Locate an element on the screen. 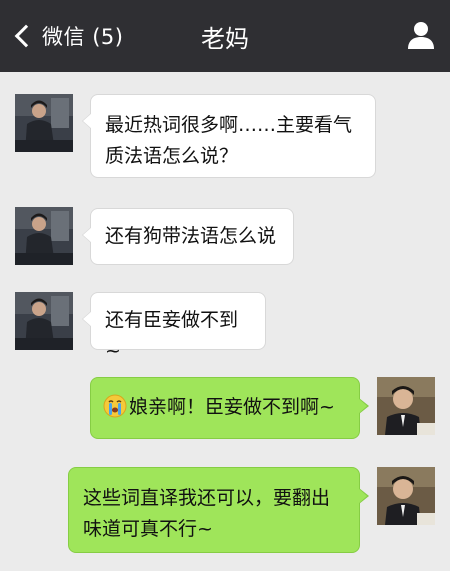  message-bubble: 这些词直译我还可以，要翻出味道可真不行~ is located at coordinates (218, 510).